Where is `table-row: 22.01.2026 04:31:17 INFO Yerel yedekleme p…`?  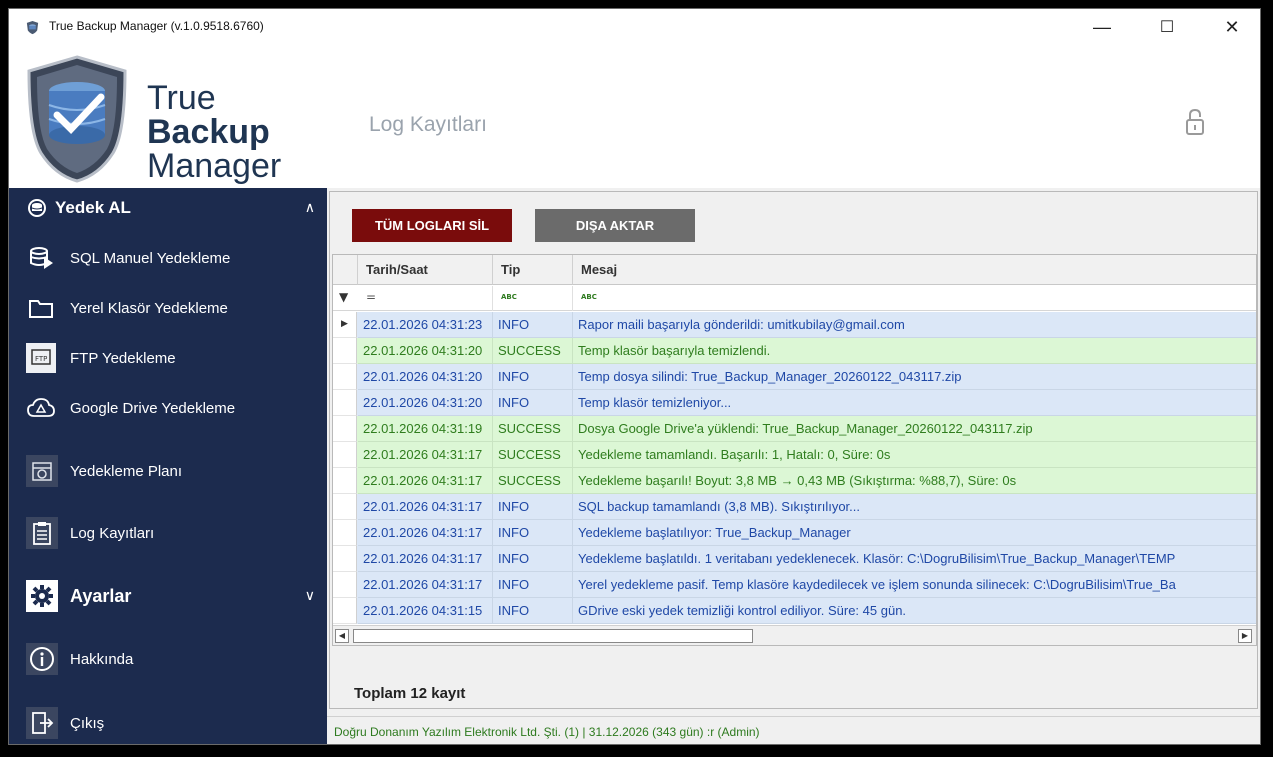 table-row: 22.01.2026 04:31:17 INFO Yerel yedekleme p… is located at coordinates (794, 585).